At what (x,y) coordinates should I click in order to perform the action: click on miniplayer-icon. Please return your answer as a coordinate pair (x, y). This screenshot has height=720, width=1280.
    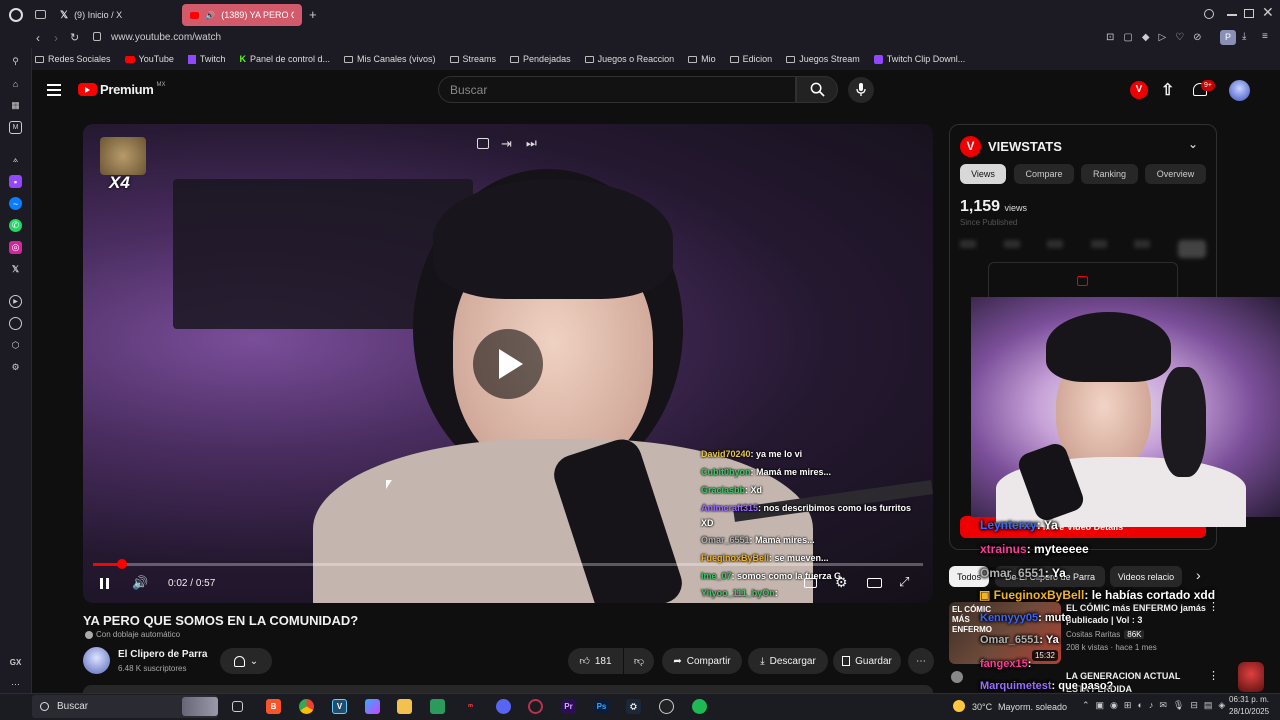
    Looking at the image, I should click on (483, 143).